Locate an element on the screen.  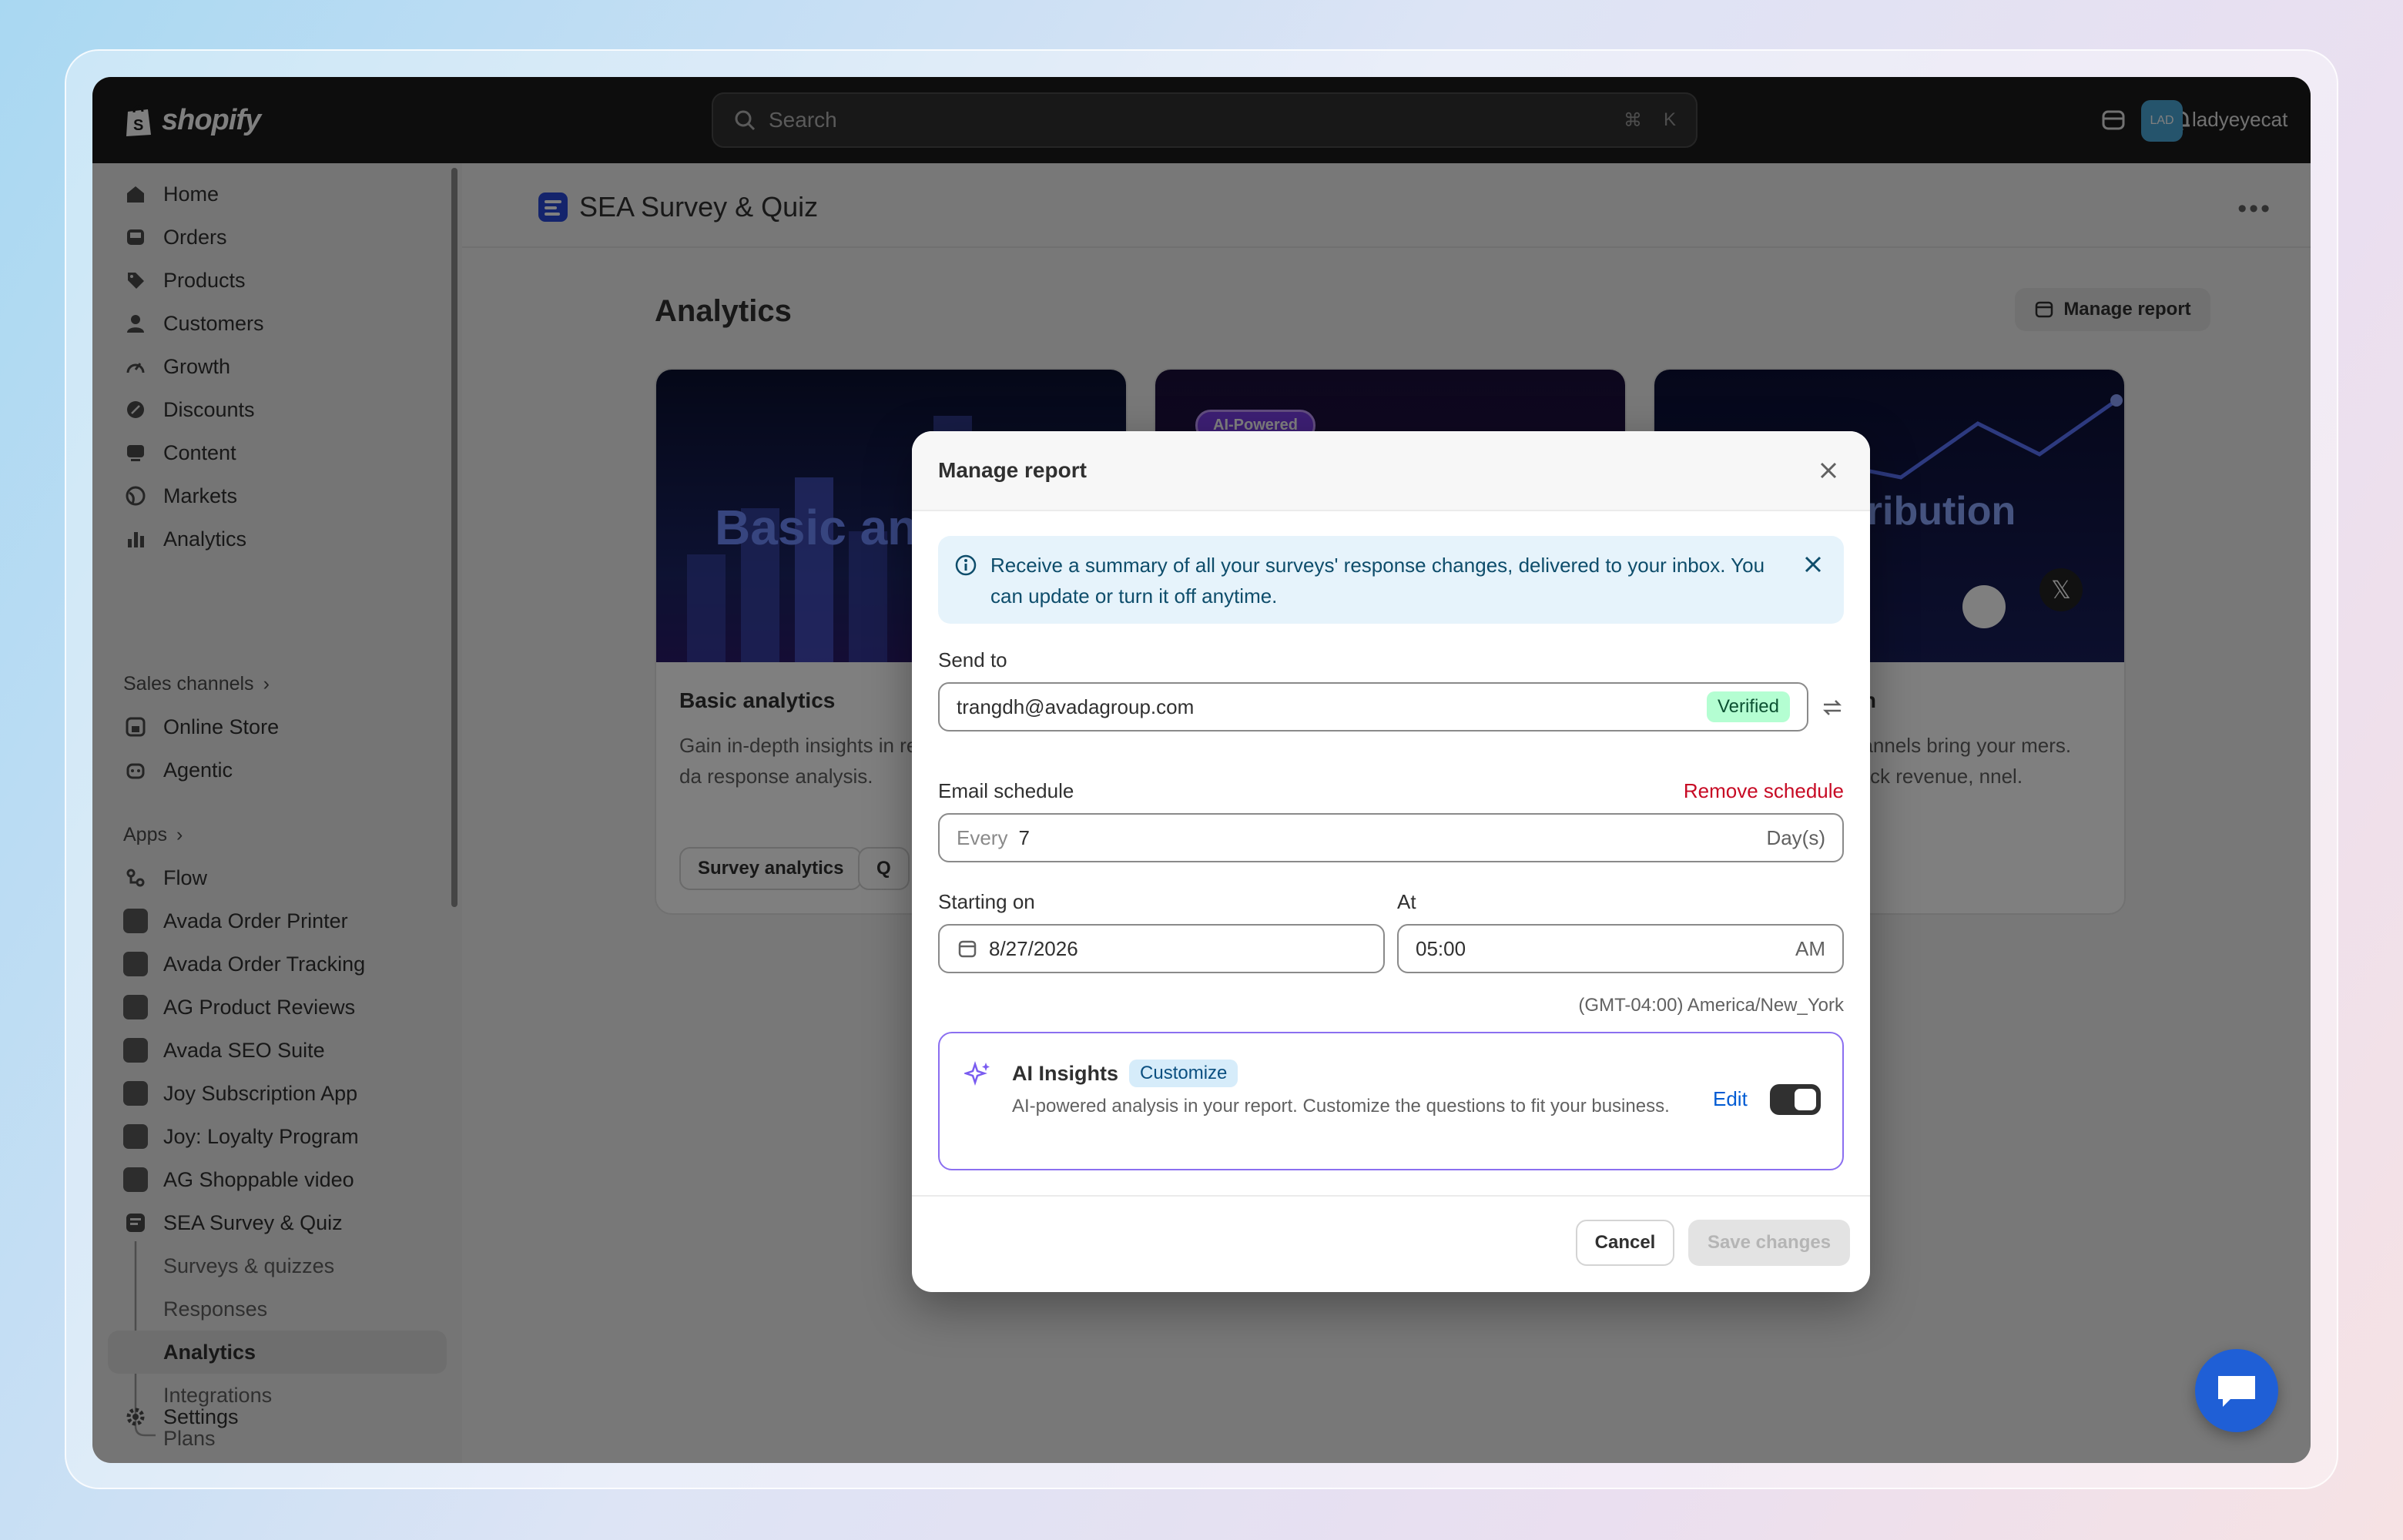
email-value: trangdh@avadagroup.com is located at coordinates (1076, 706).